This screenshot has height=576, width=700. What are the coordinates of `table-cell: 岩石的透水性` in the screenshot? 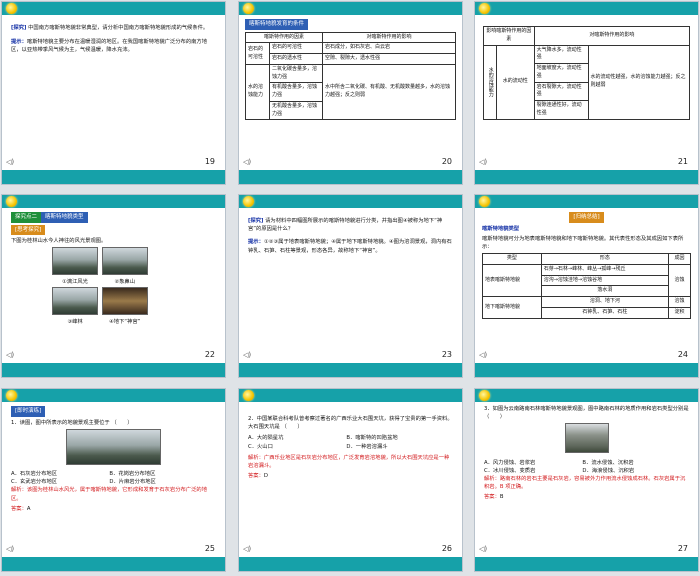 It's located at (296, 59).